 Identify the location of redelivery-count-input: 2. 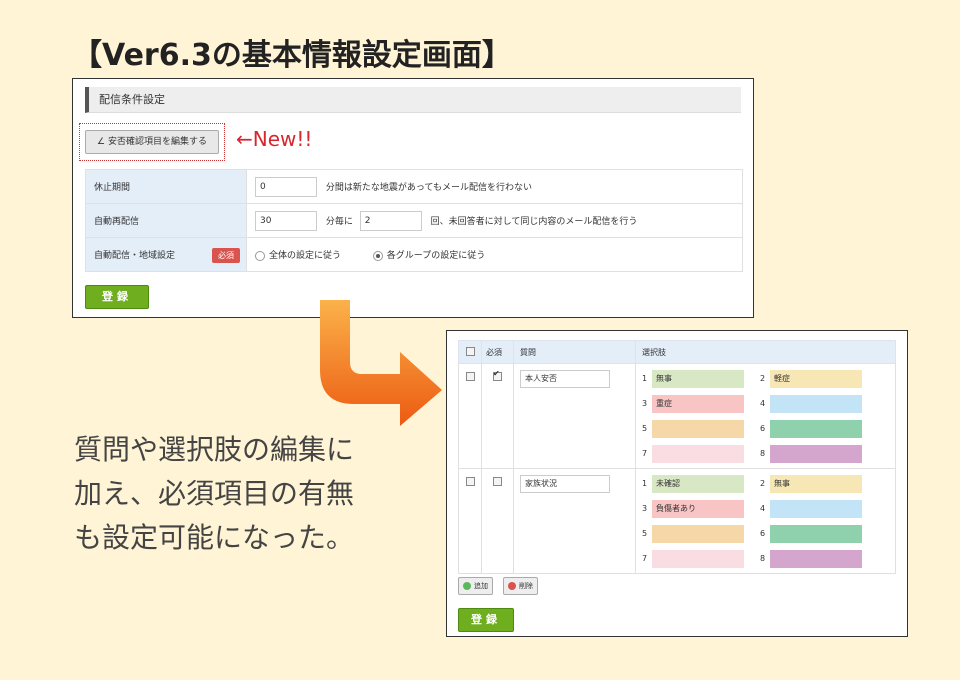
(390, 220).